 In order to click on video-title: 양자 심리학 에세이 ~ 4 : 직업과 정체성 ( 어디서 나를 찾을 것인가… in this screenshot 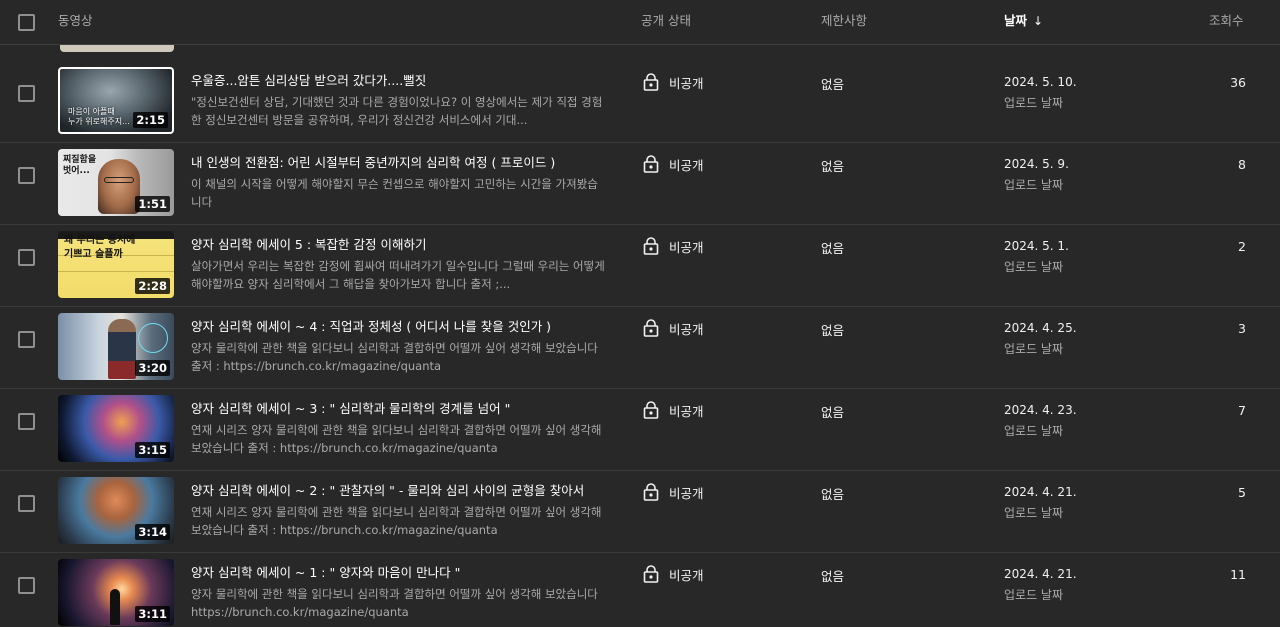, I will do `click(406, 327)`.